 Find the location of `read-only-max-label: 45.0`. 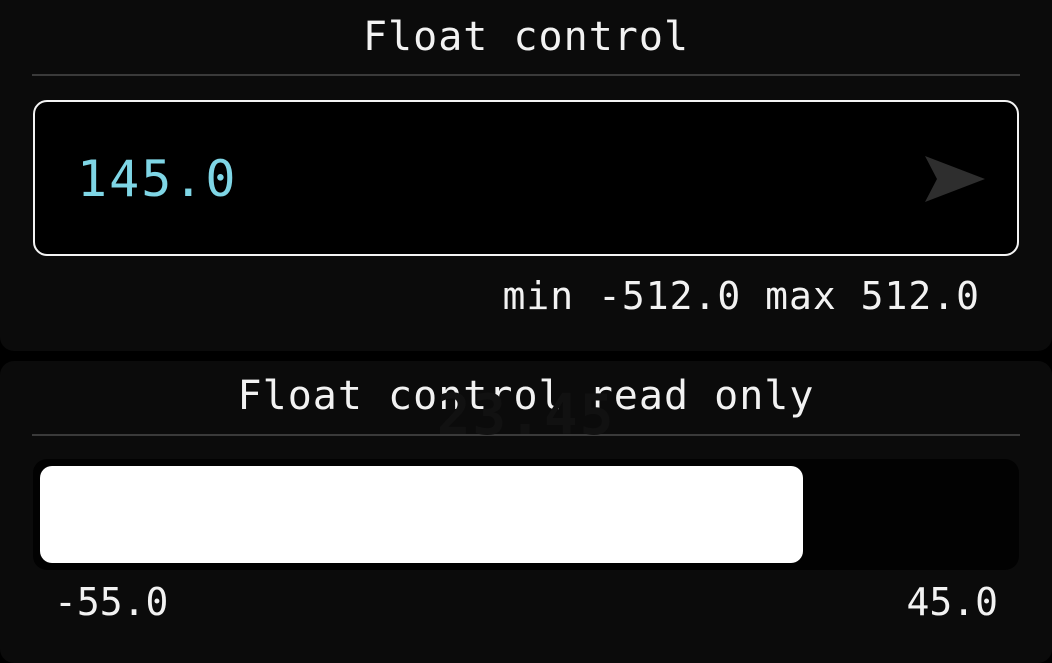

read-only-max-label: 45.0 is located at coordinates (952, 602).